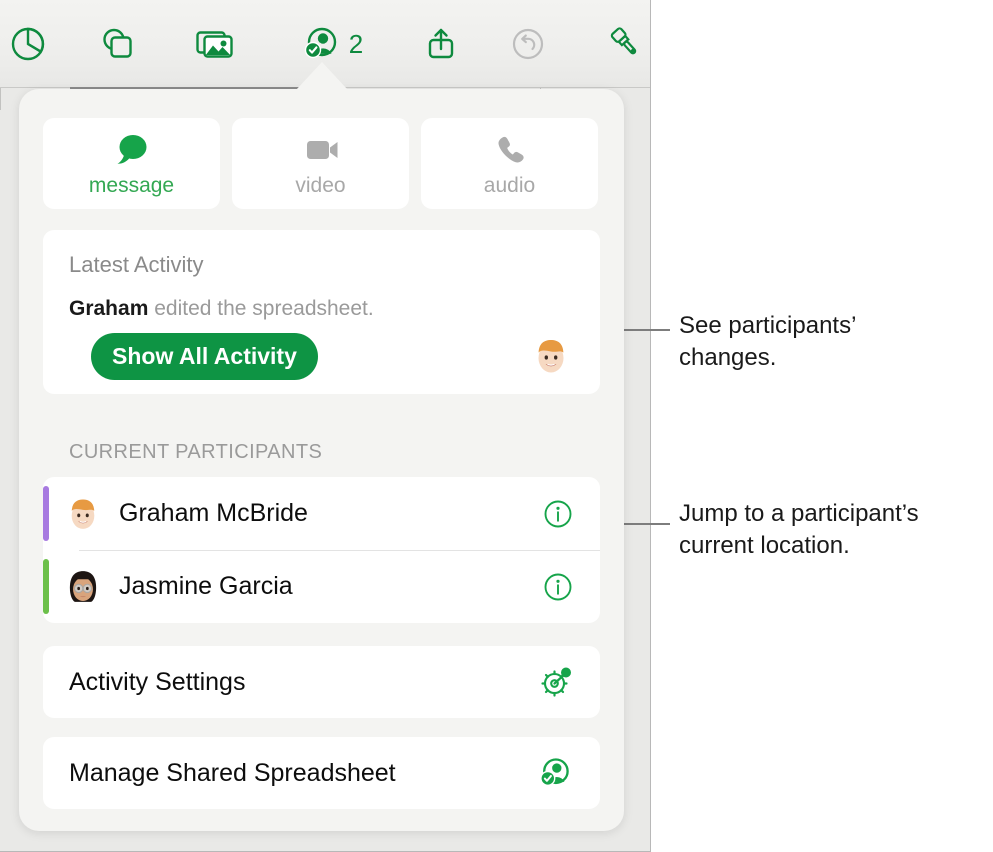 The height and width of the screenshot is (852, 993). Describe the element at coordinates (356, 44) in the screenshot. I see `participant-count: 2` at that location.